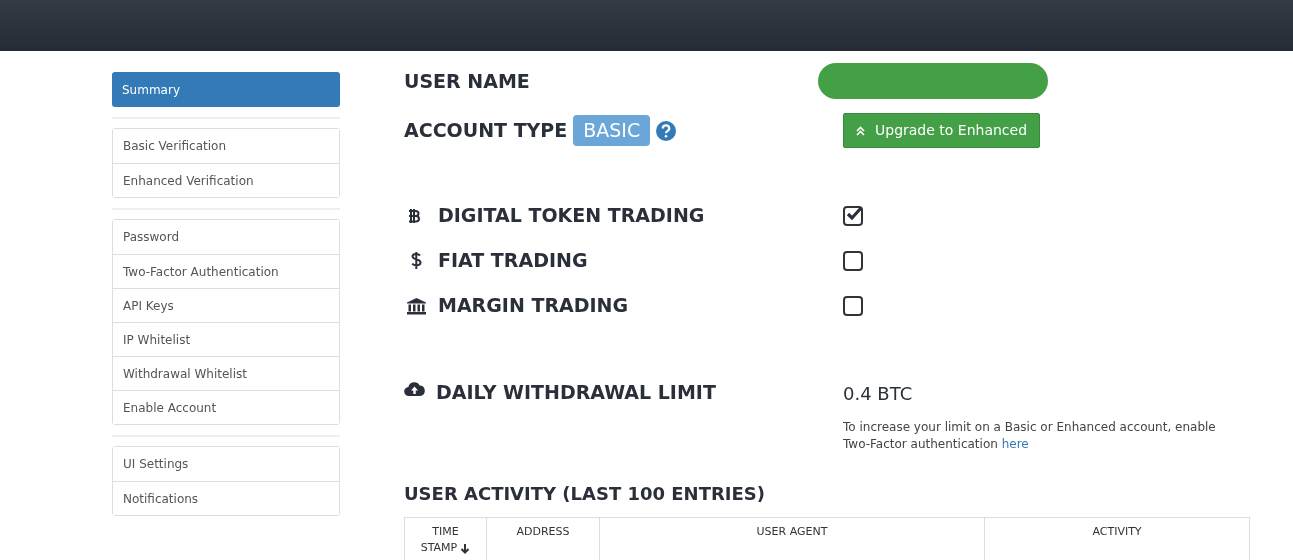 The image size is (1293, 560). What do you see at coordinates (543, 538) in the screenshot?
I see `column-header: ADDRESS` at bounding box center [543, 538].